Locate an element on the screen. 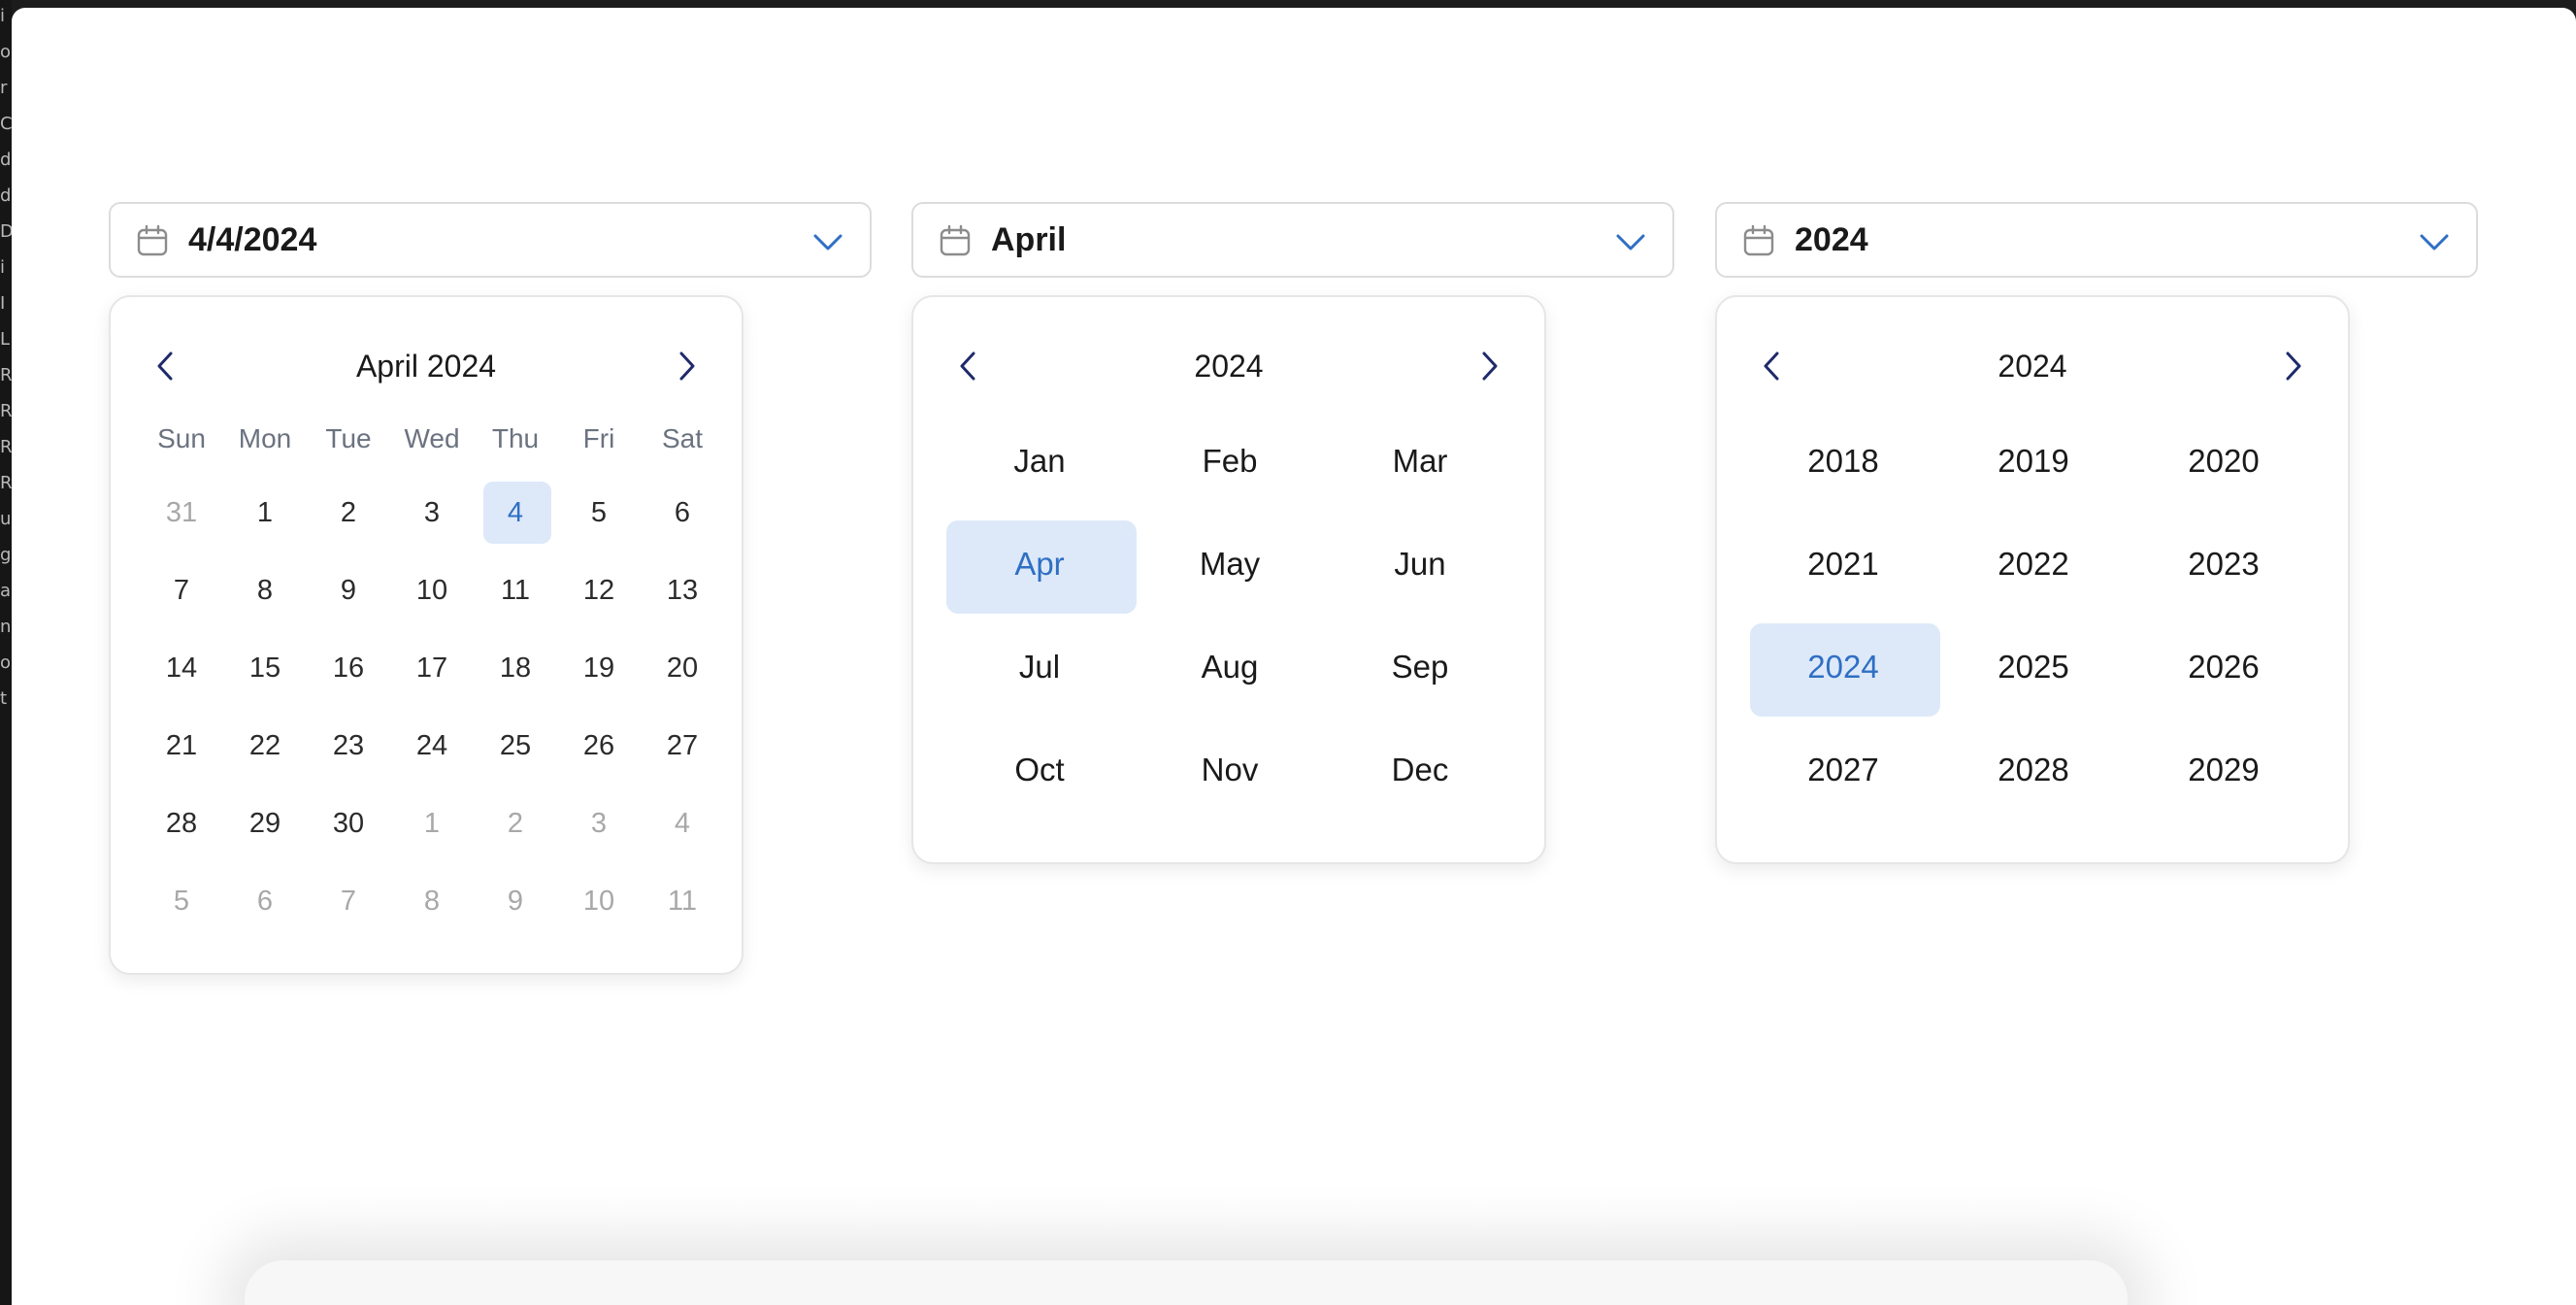  month-picker-trigger: April is located at coordinates (1293, 240).